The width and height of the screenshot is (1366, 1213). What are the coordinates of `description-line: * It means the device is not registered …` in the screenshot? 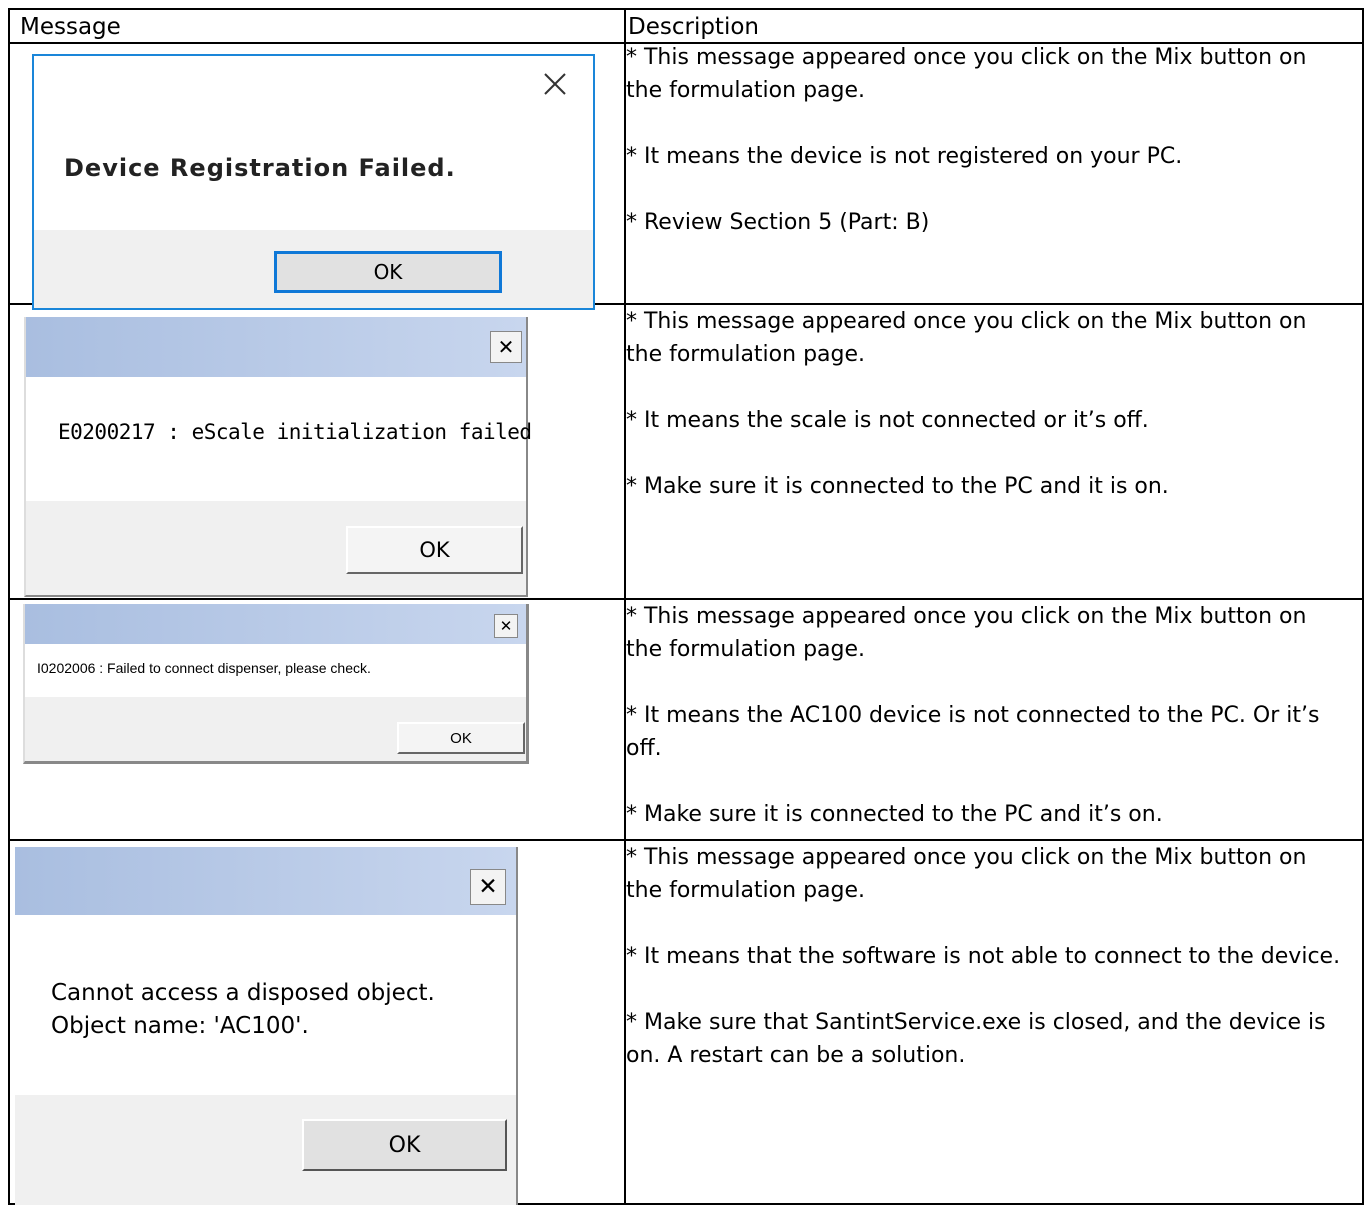 It's located at (904, 156).